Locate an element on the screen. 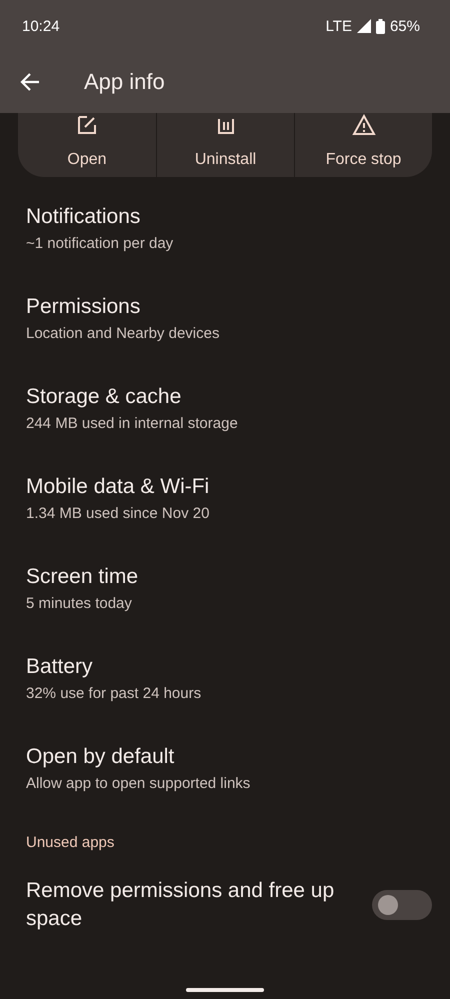 The image size is (450, 999). setting-summary: 244 MB used in internal storage is located at coordinates (132, 423).